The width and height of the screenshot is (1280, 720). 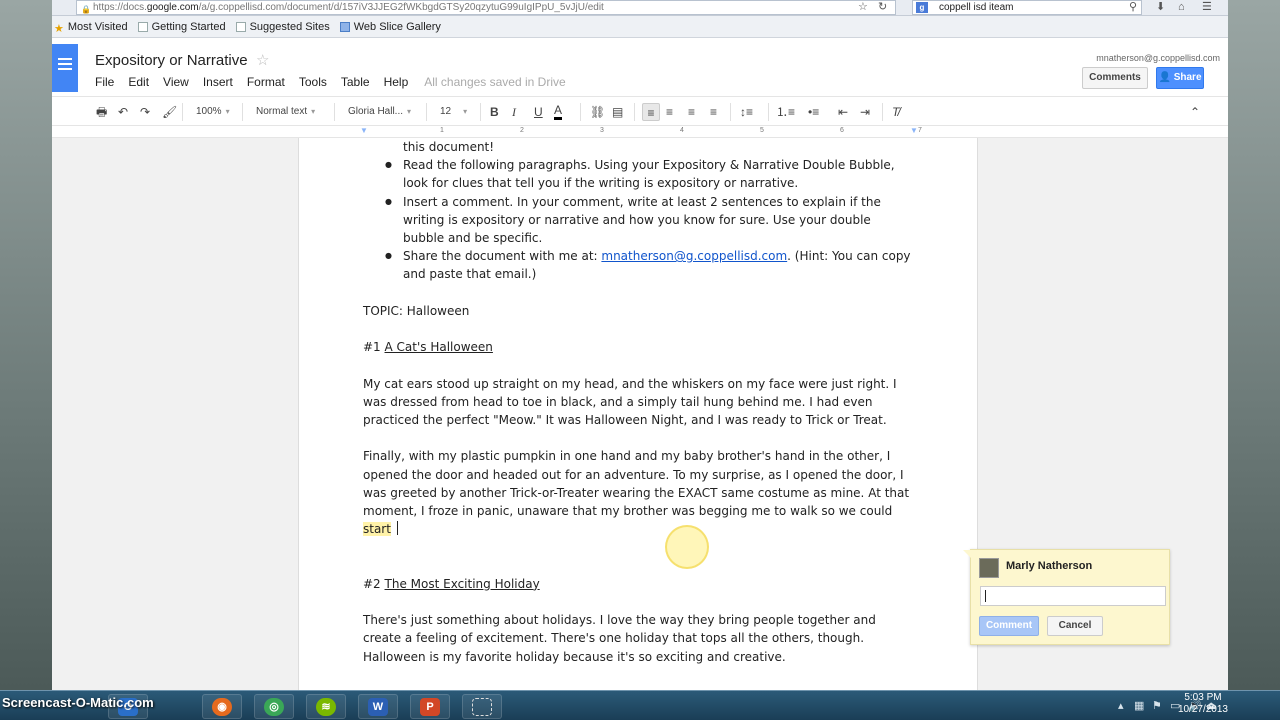 I want to click on clear-formatting-icon: T̸, so click(x=895, y=112).